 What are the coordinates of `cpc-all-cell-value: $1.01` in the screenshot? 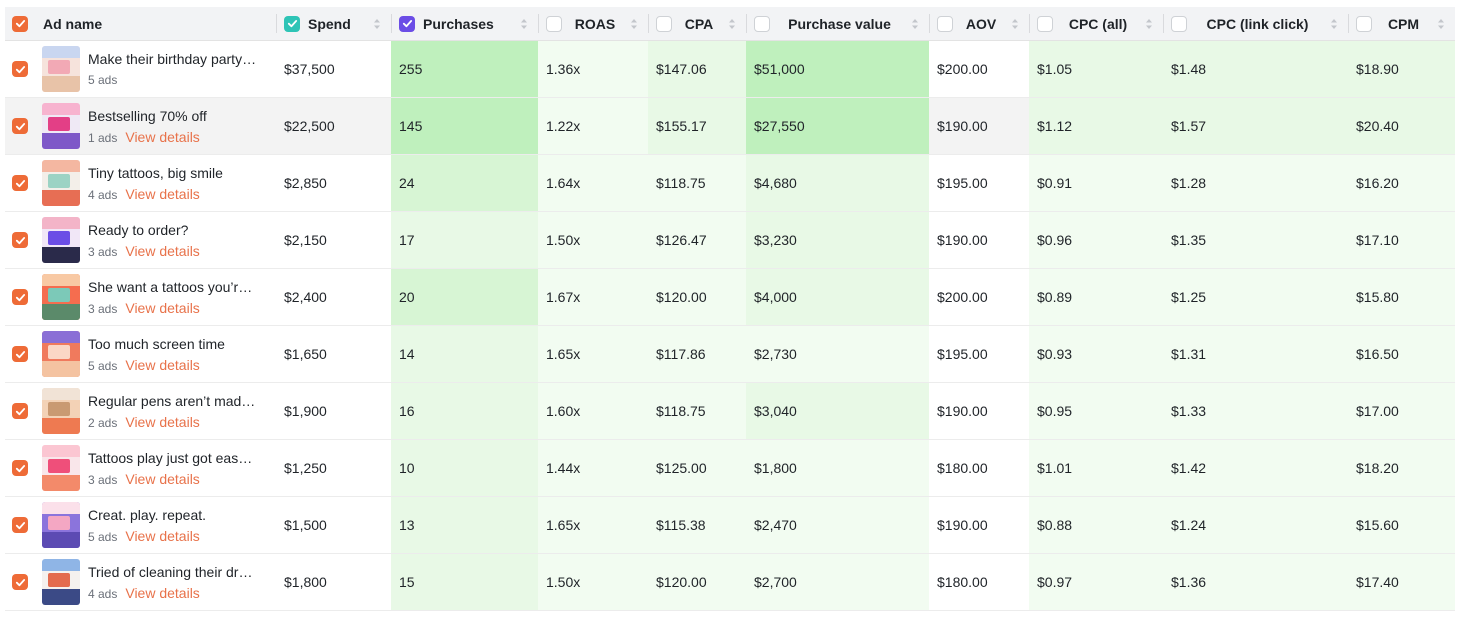 It's located at (1055, 468).